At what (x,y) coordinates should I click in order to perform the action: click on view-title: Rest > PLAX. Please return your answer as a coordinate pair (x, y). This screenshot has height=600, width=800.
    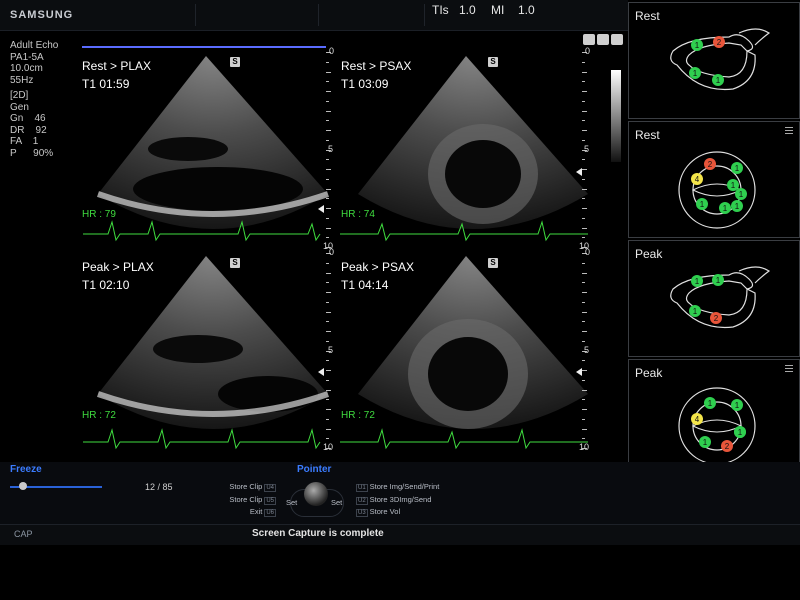
    Looking at the image, I should click on (117, 66).